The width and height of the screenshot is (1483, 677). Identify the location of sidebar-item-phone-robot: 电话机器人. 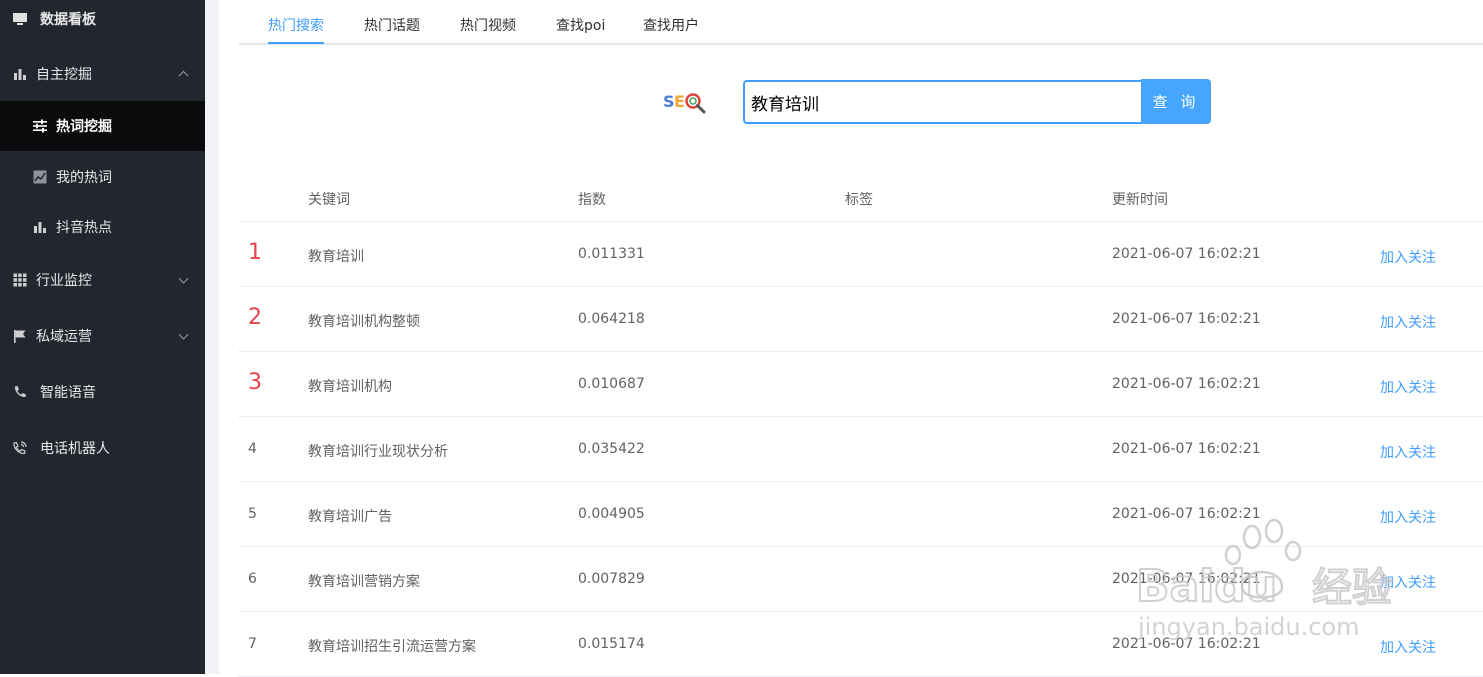
(103, 448).